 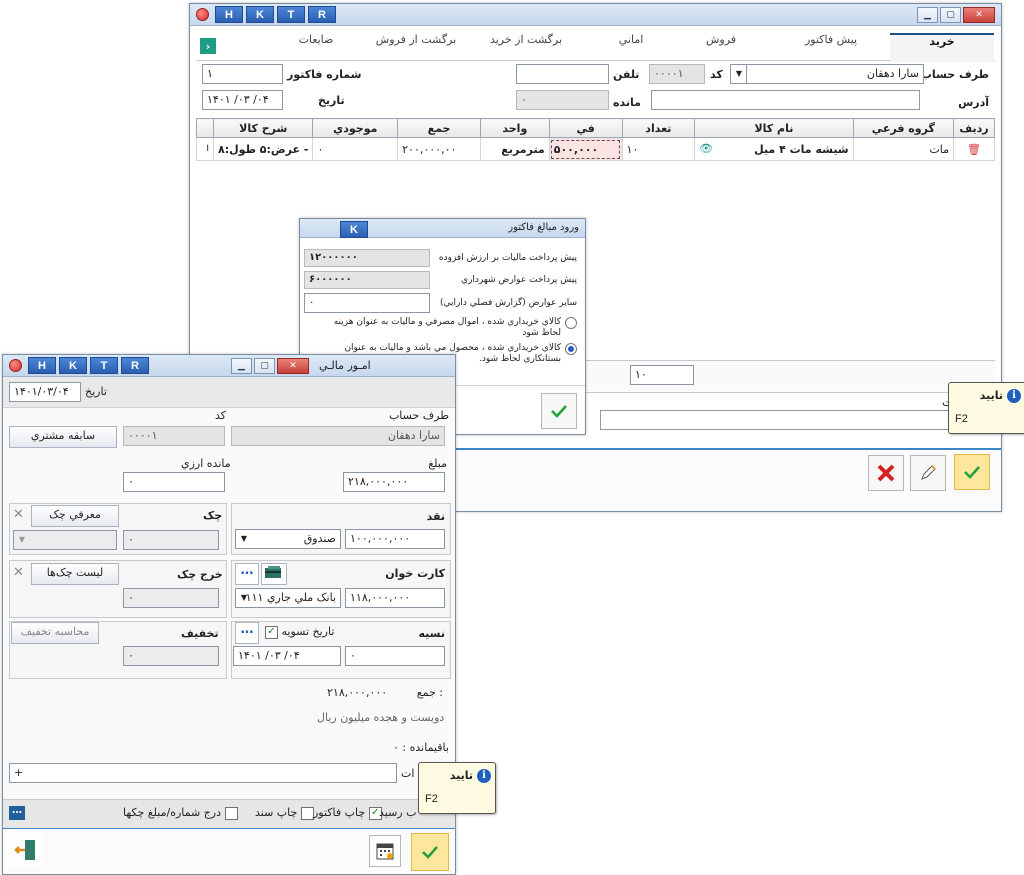 What do you see at coordinates (367, 280) in the screenshot?
I see `municipal-tax-field: ۶۰۰۰۰۰۰` at bounding box center [367, 280].